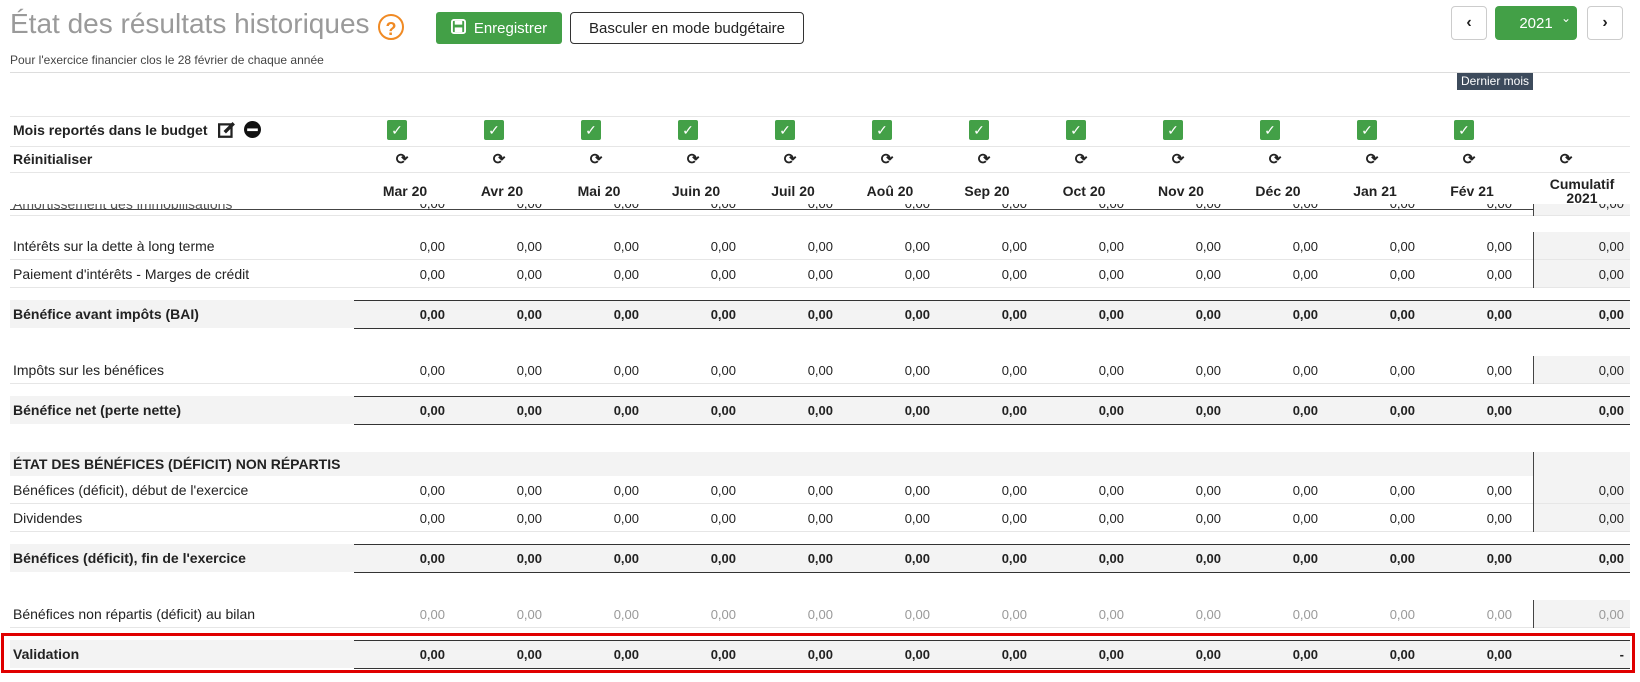  What do you see at coordinates (687, 28) in the screenshot?
I see `toggle-budget-mode-button: Basculer en mode budgétaire` at bounding box center [687, 28].